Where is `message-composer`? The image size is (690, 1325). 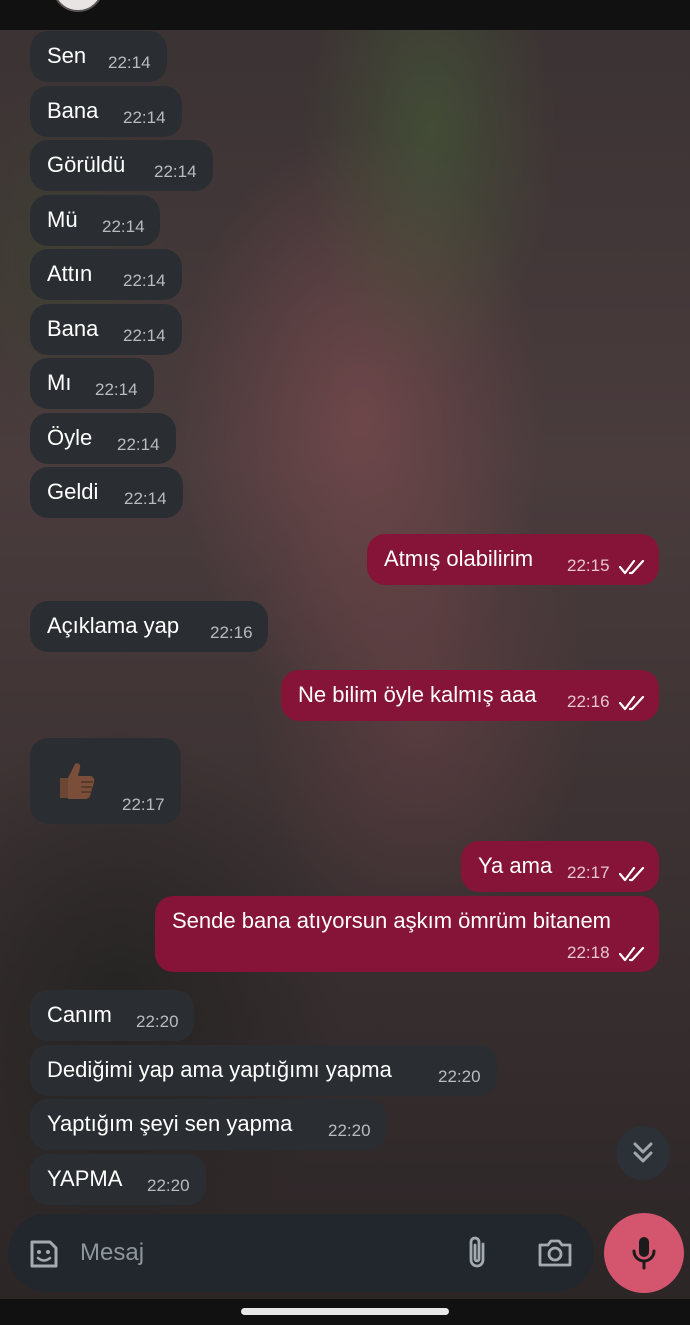
message-composer is located at coordinates (301, 1253).